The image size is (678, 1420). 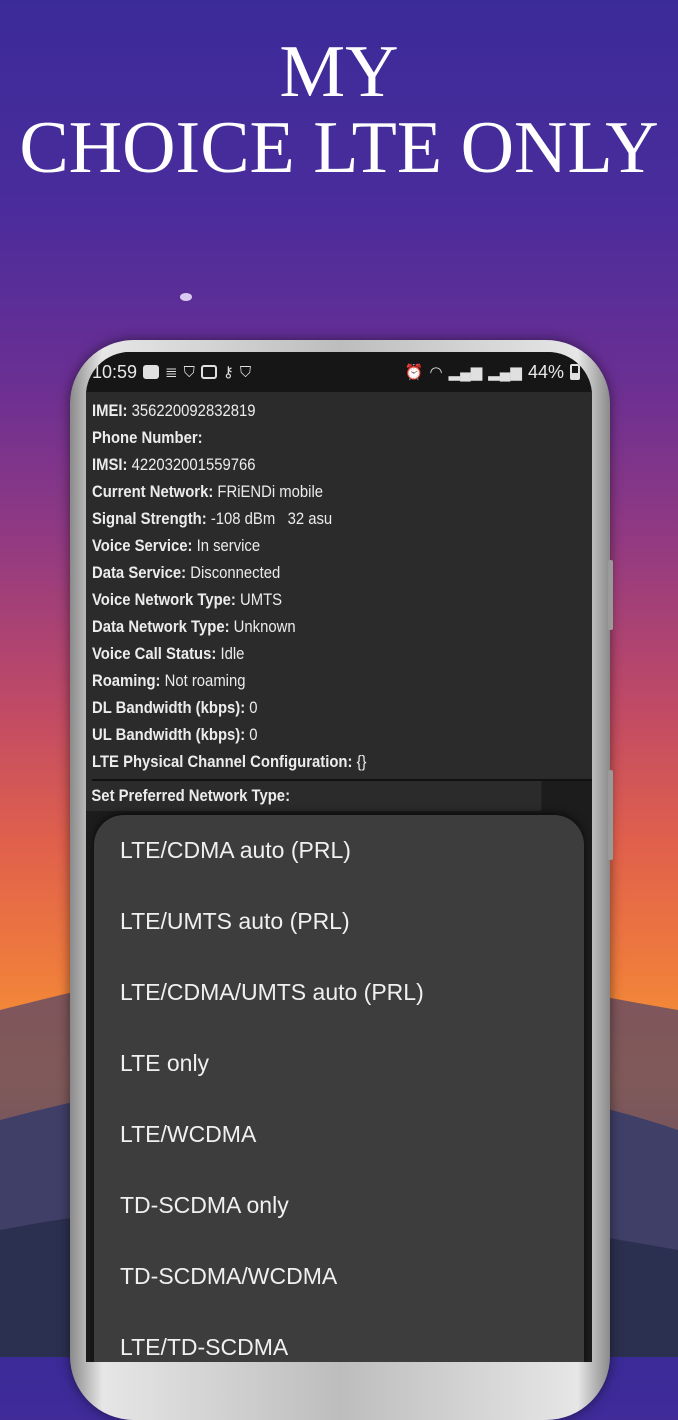 I want to click on signal-icon-2: ▂▄▆, so click(x=505, y=372).